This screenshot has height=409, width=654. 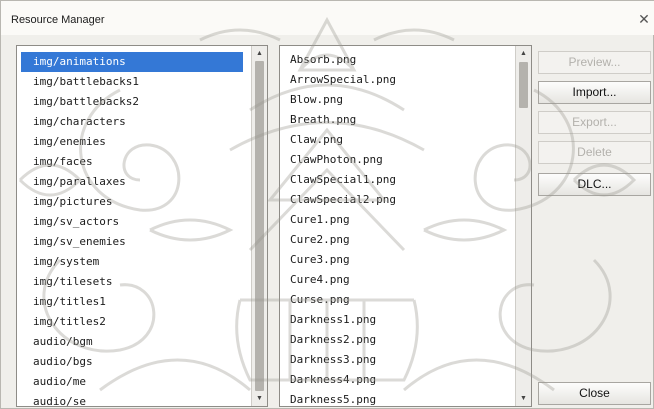 What do you see at coordinates (134, 122) in the screenshot?
I see `folder-list-item: img/characters` at bounding box center [134, 122].